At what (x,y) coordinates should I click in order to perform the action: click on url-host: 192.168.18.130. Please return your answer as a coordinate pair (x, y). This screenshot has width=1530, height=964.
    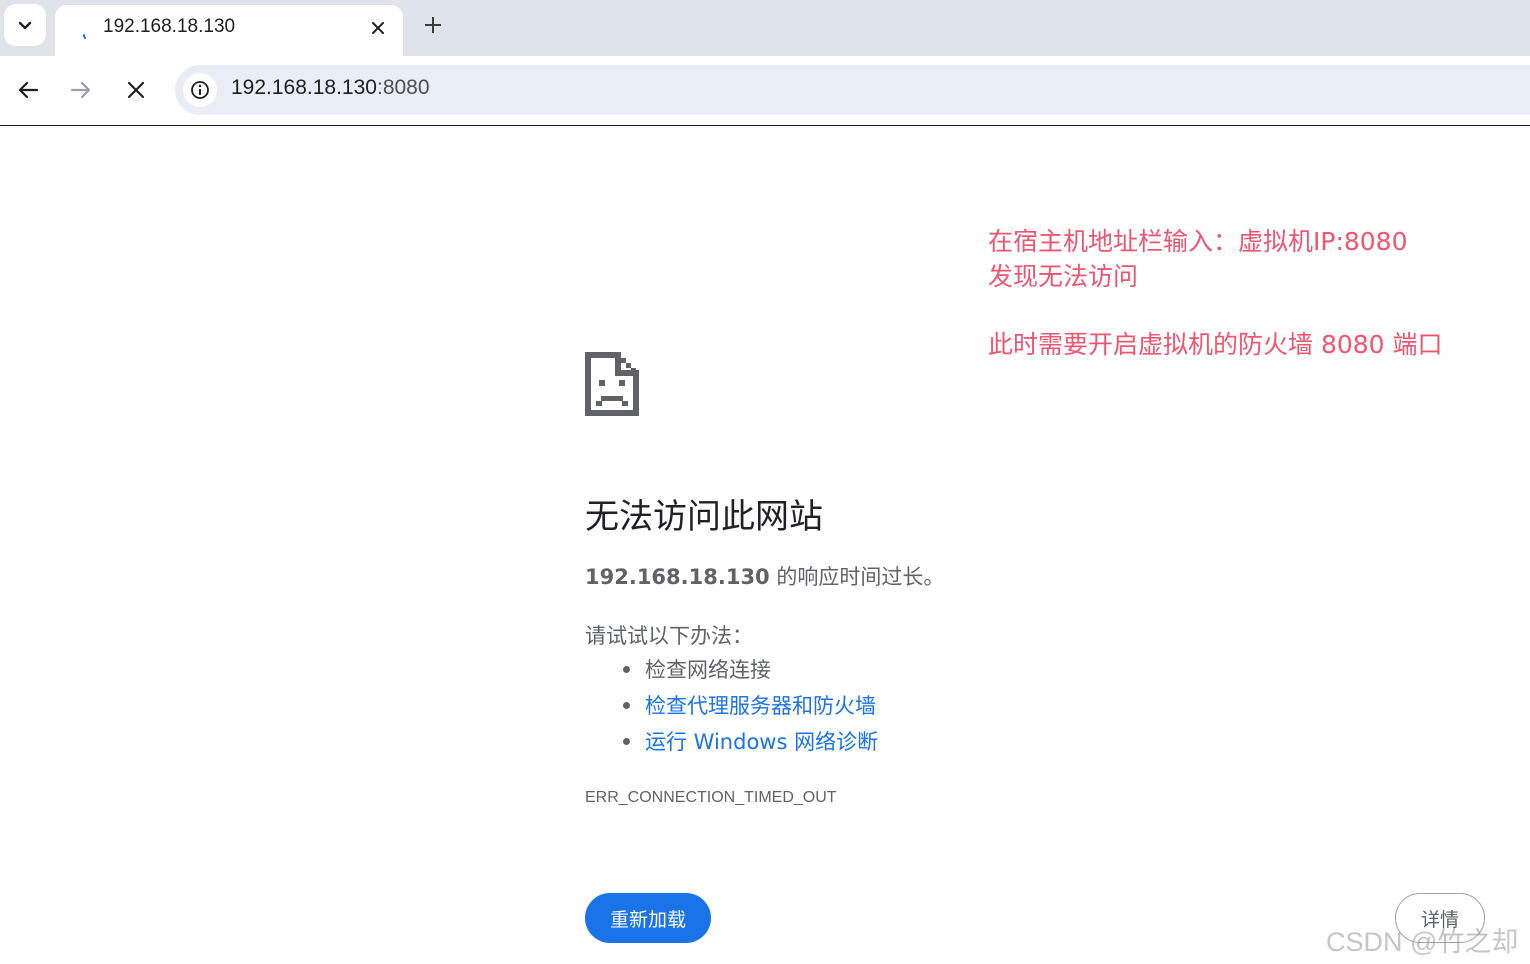
    Looking at the image, I should click on (304, 87).